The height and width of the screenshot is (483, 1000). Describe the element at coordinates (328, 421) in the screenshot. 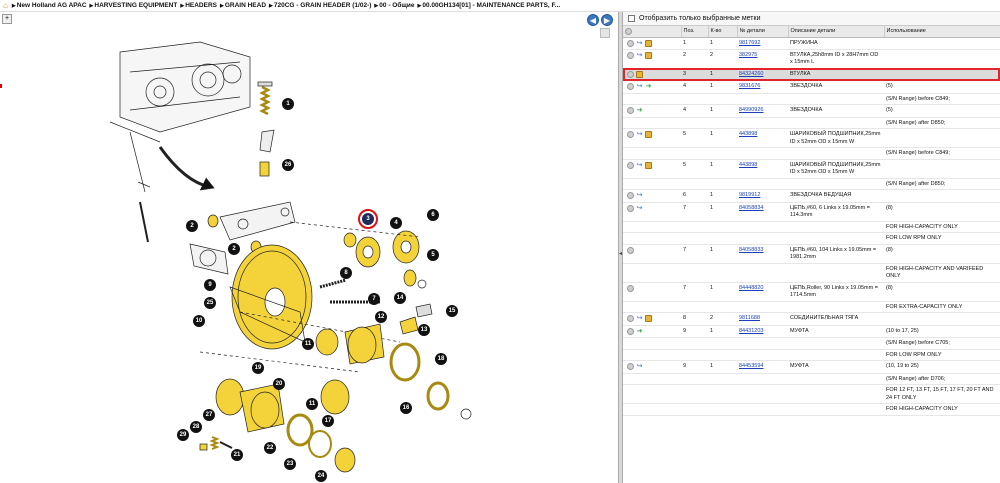

I see `callout: 17` at that location.